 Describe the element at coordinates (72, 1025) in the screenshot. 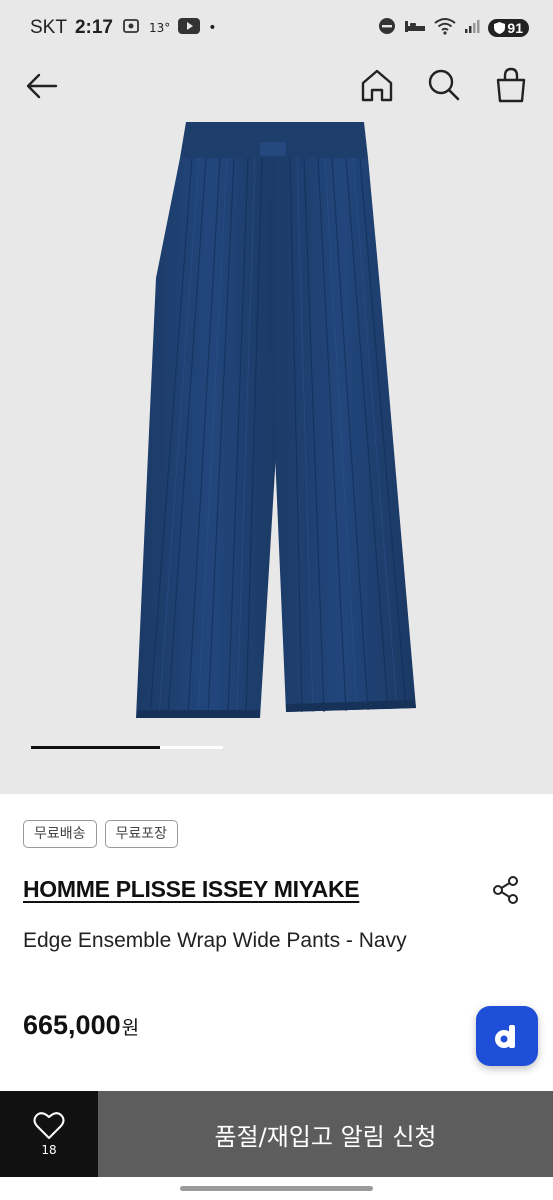

I see `price-value: 665,000` at that location.